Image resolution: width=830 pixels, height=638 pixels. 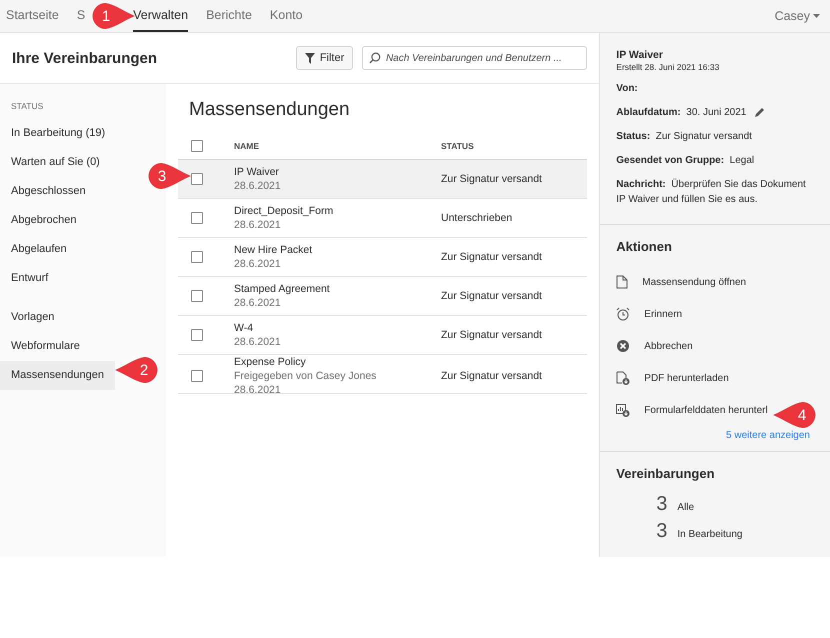 I want to click on detail-title: IP Waiver, so click(x=640, y=55).